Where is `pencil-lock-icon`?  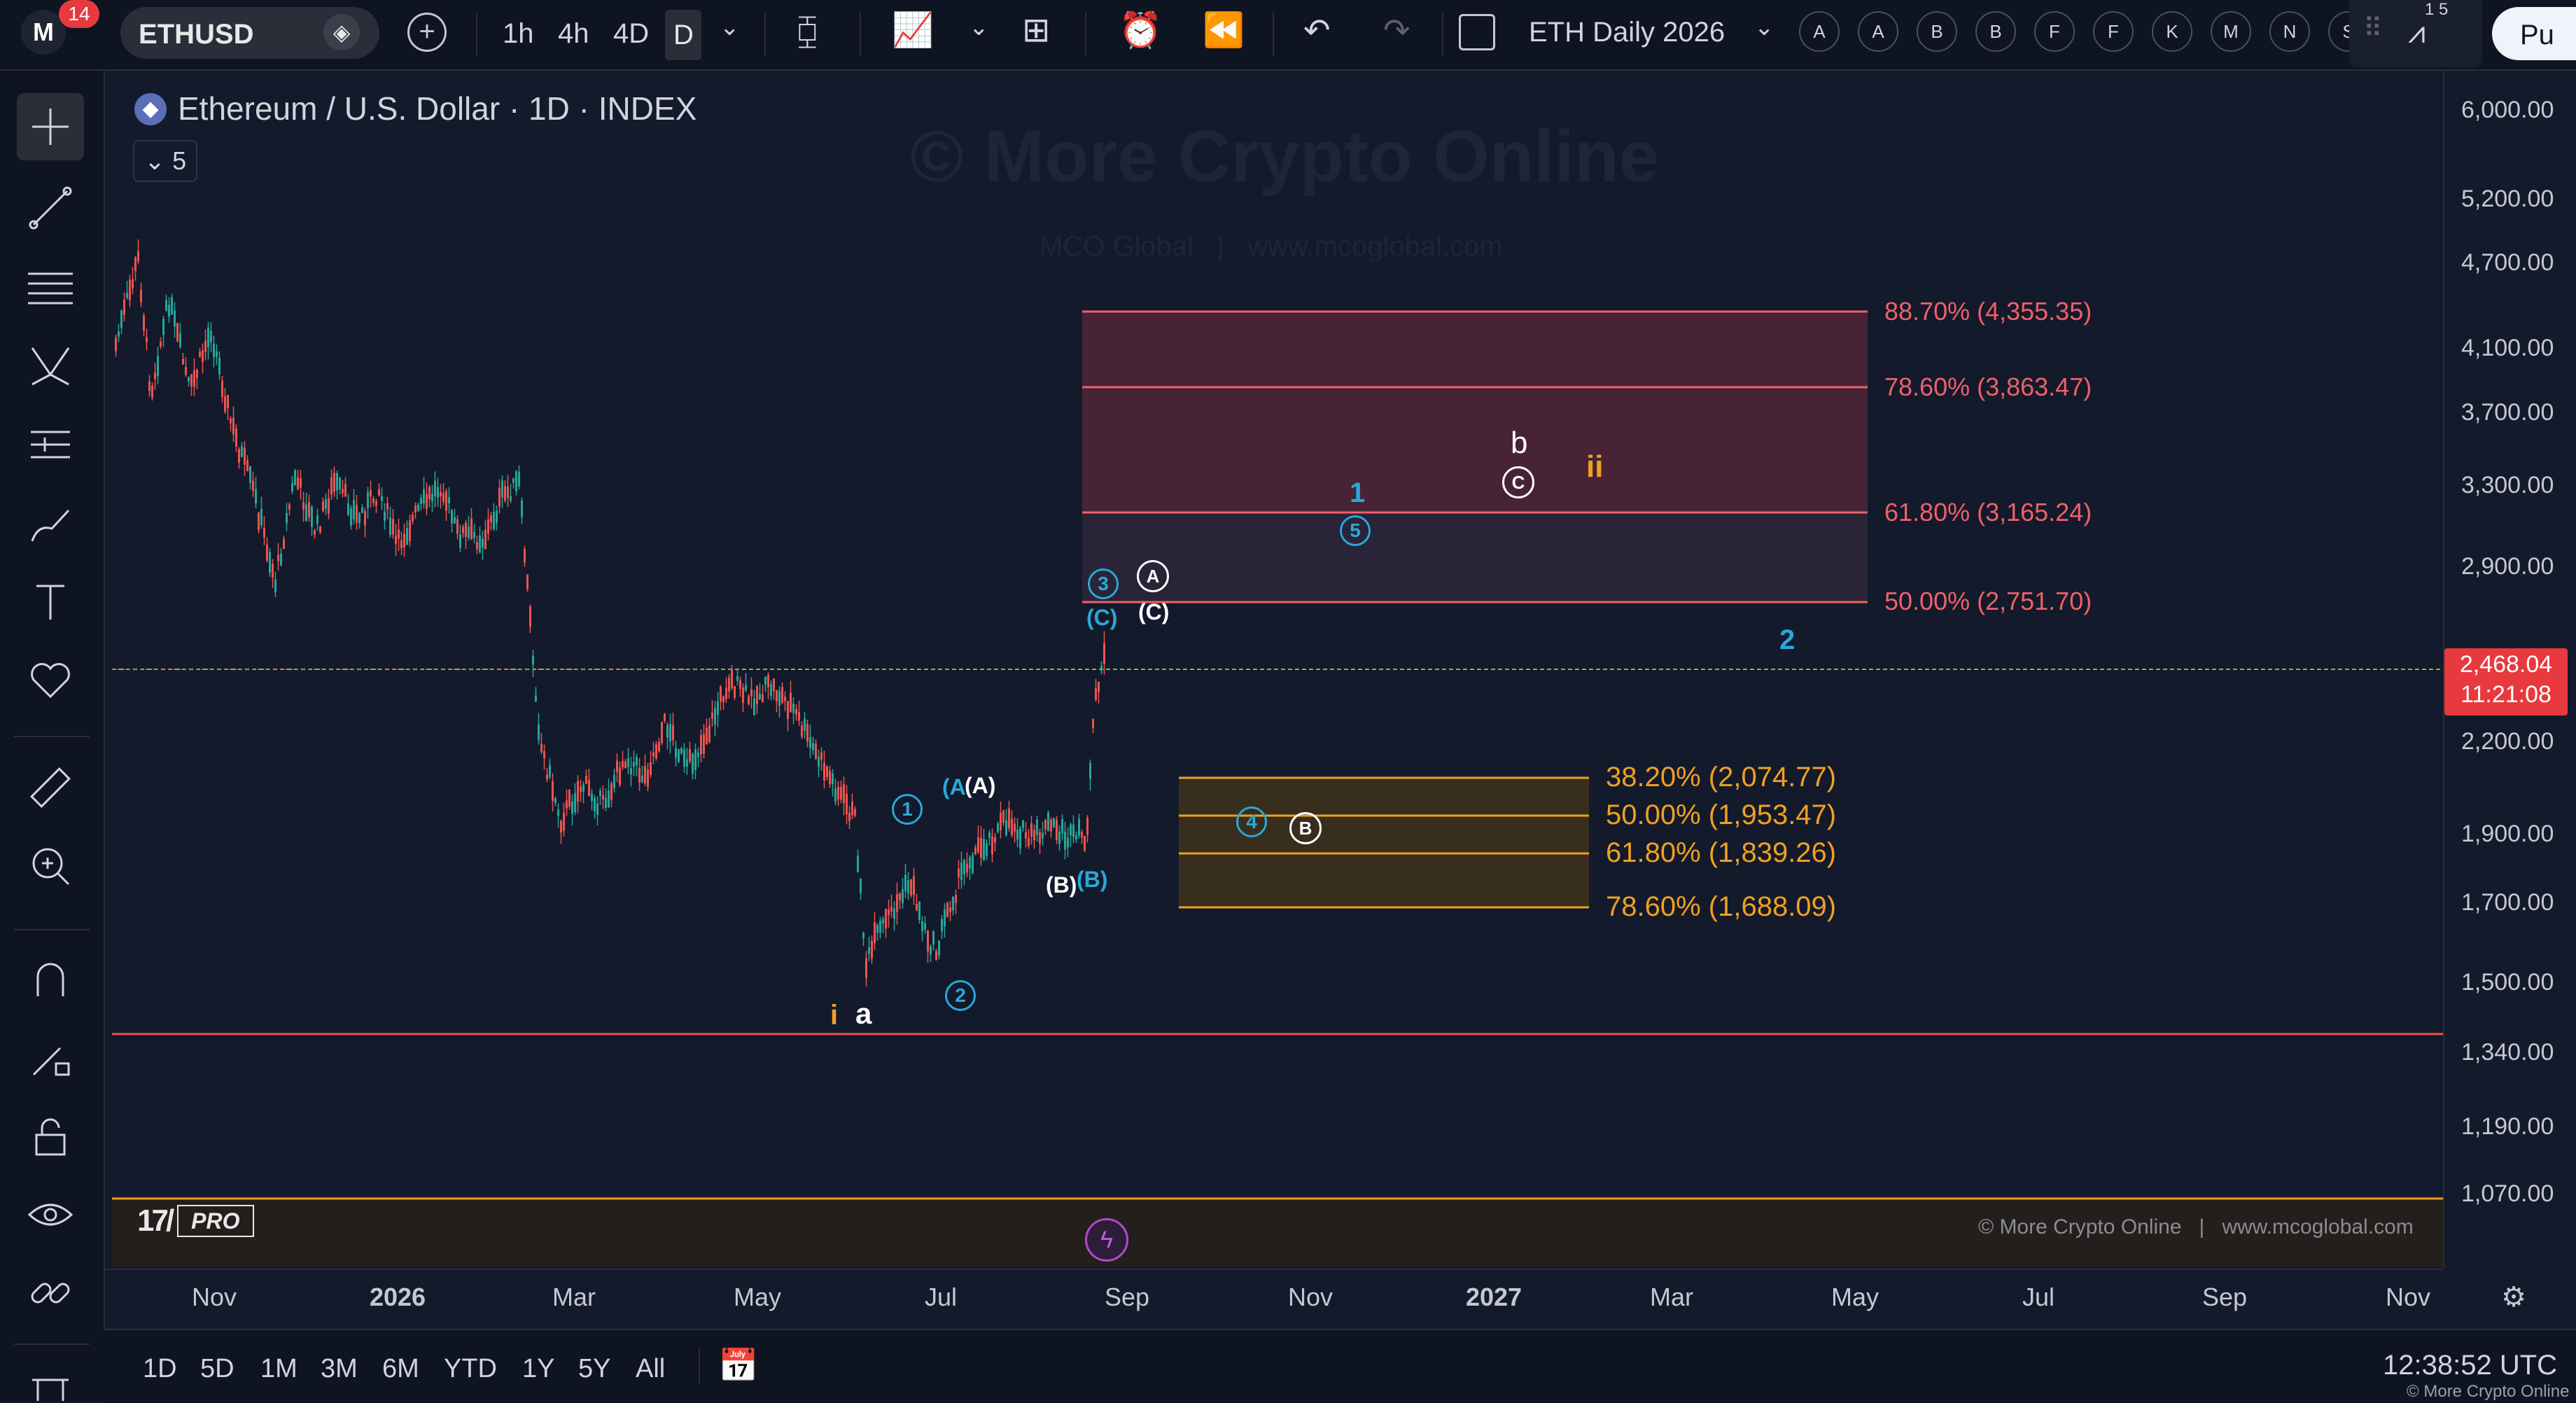 pencil-lock-icon is located at coordinates (50, 1057).